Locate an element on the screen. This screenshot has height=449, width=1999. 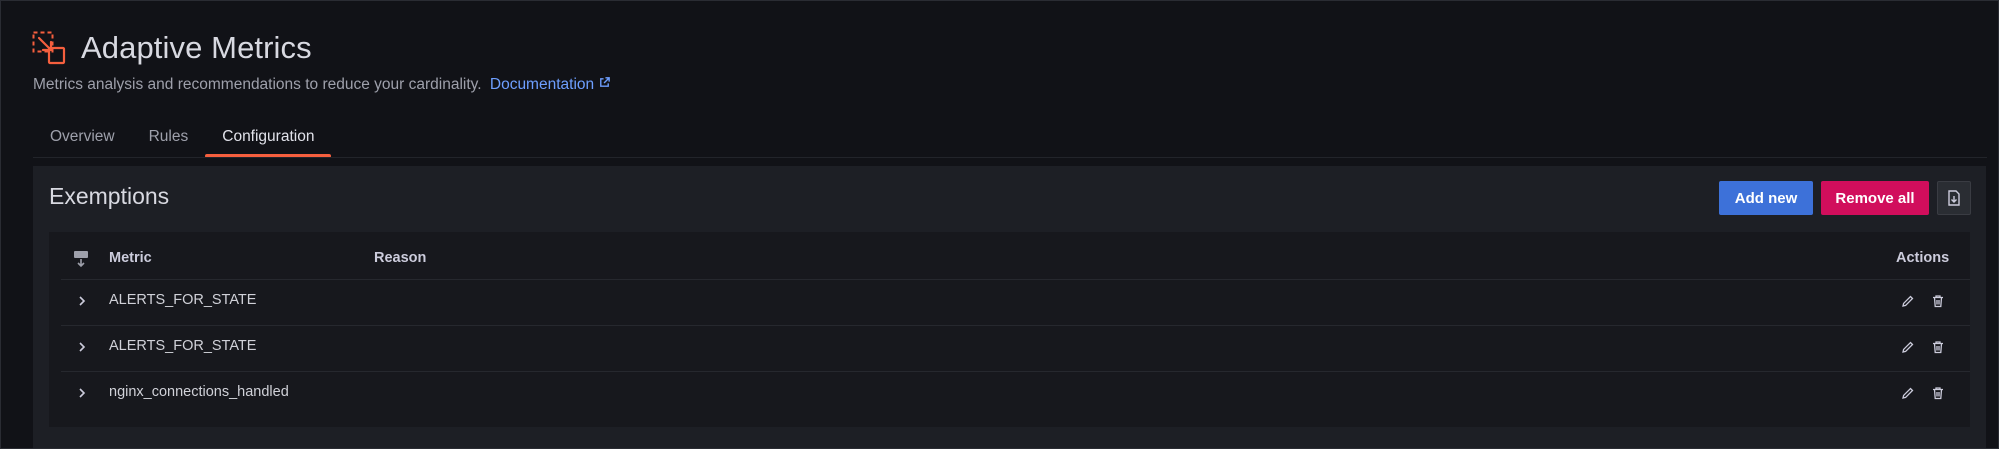
external-link-icon is located at coordinates (604, 85).